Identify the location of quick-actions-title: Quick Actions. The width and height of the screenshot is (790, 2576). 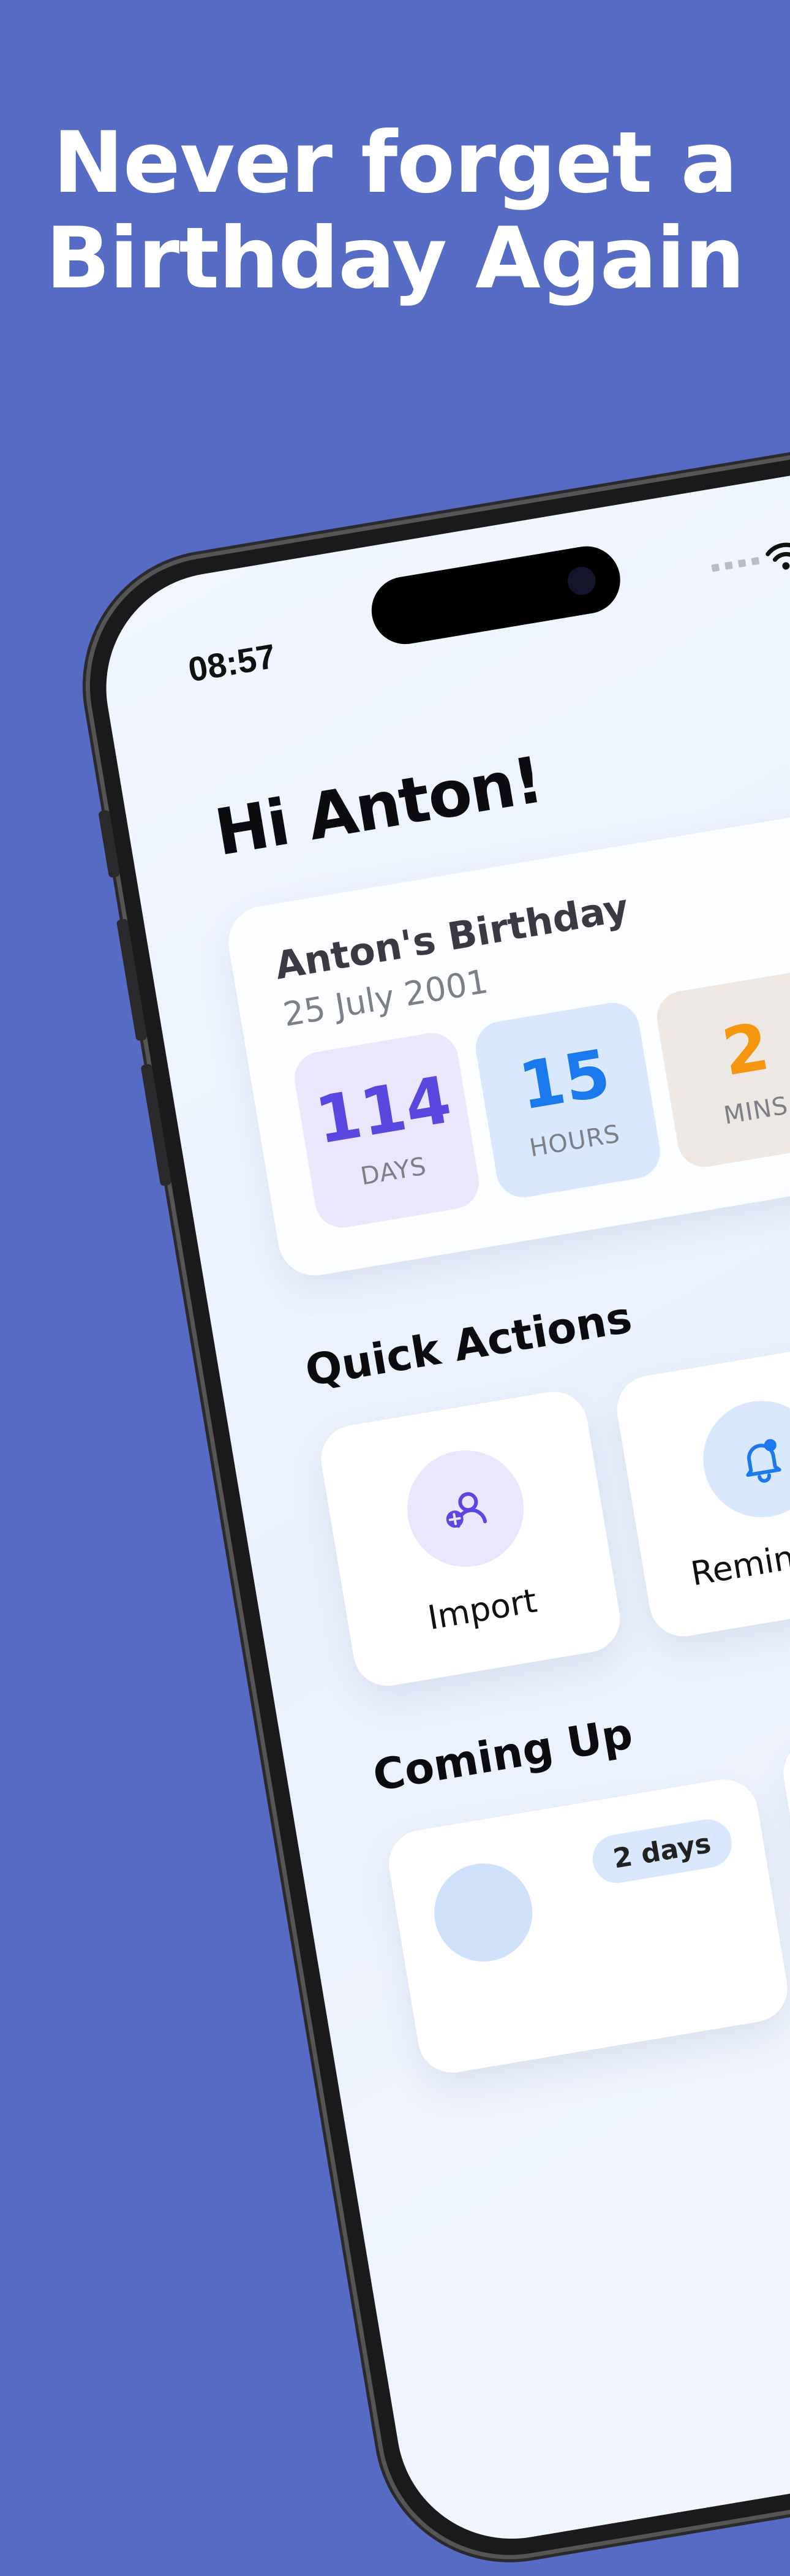
(468, 1344).